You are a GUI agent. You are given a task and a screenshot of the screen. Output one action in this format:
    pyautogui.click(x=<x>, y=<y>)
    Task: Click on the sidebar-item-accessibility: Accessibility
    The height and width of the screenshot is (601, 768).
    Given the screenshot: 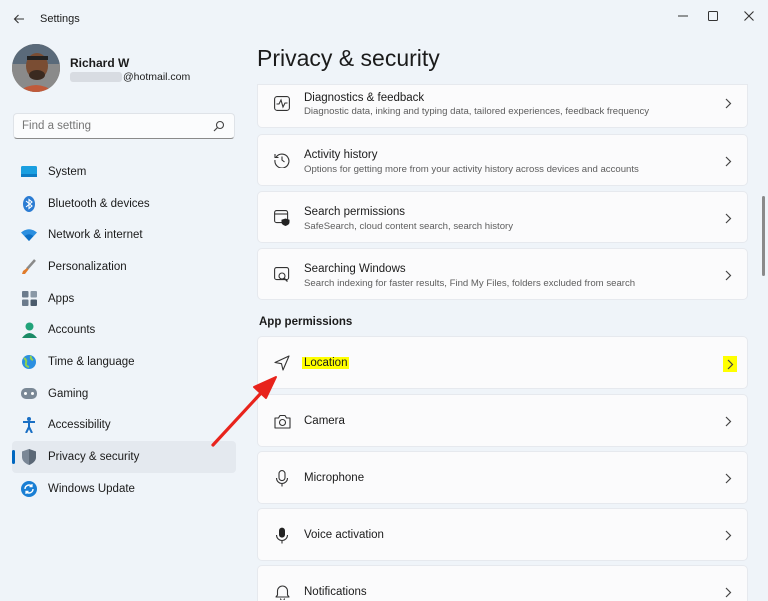 What is the action you would take?
    pyautogui.click(x=124, y=426)
    